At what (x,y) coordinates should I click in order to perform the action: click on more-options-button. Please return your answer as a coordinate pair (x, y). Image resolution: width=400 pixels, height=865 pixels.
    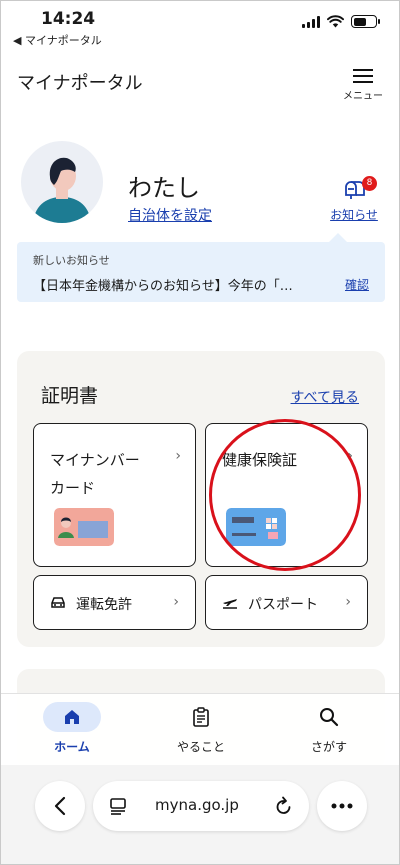
    Looking at the image, I should click on (342, 806).